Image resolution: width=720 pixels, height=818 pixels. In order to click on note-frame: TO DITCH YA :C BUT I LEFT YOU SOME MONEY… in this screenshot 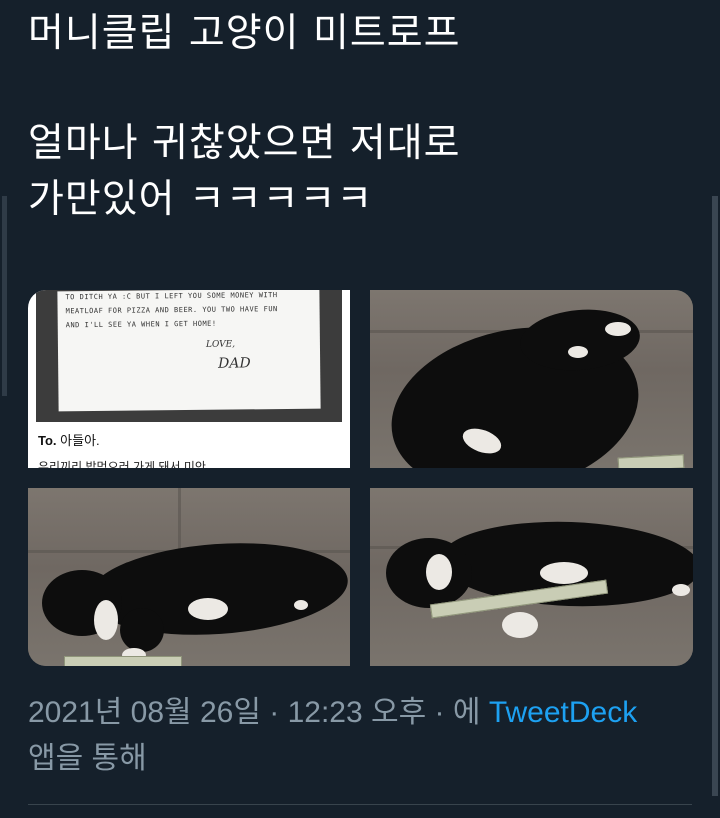, I will do `click(189, 356)`.